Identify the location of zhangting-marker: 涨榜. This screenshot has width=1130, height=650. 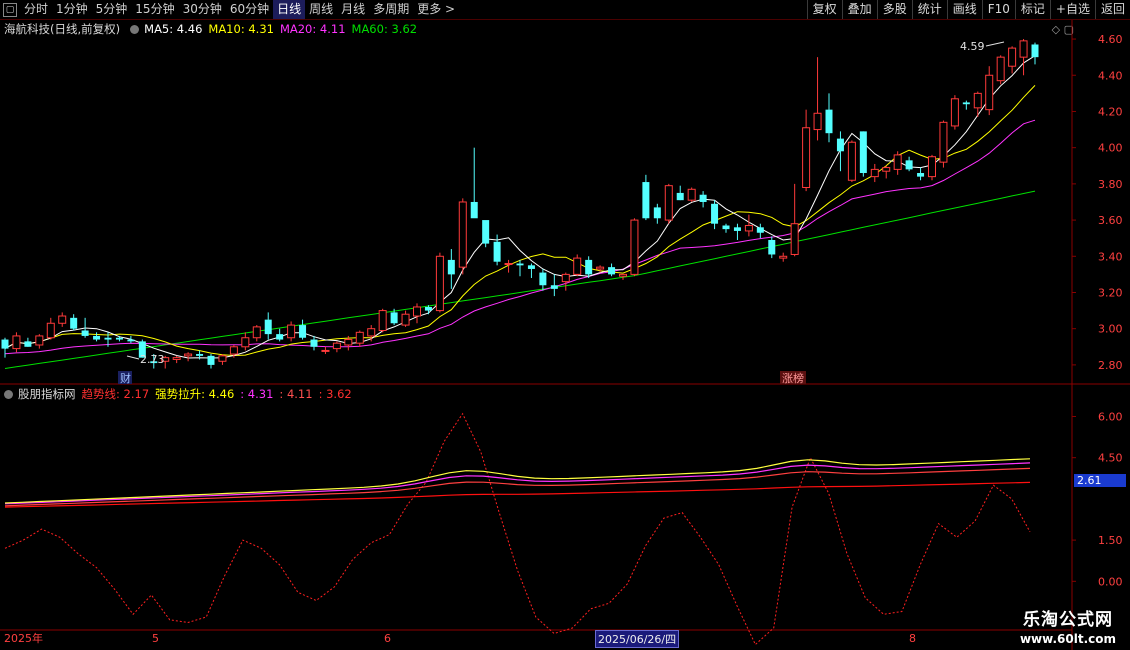
(793, 378).